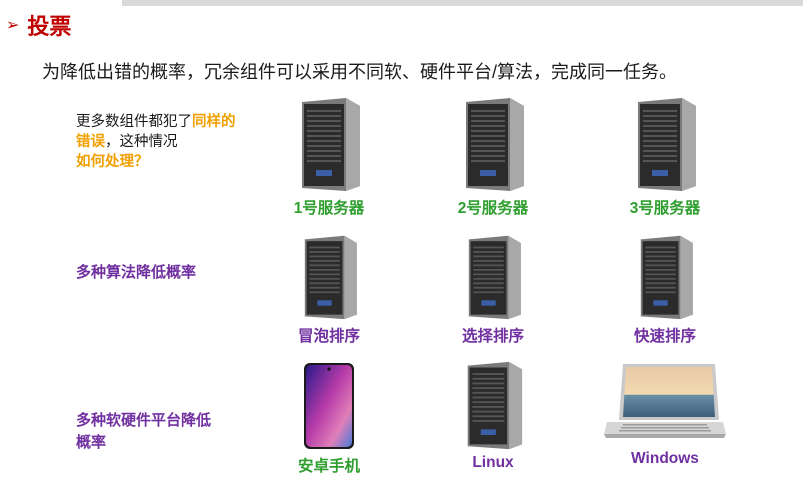  I want to click on smartphone-icon, so click(329, 406).